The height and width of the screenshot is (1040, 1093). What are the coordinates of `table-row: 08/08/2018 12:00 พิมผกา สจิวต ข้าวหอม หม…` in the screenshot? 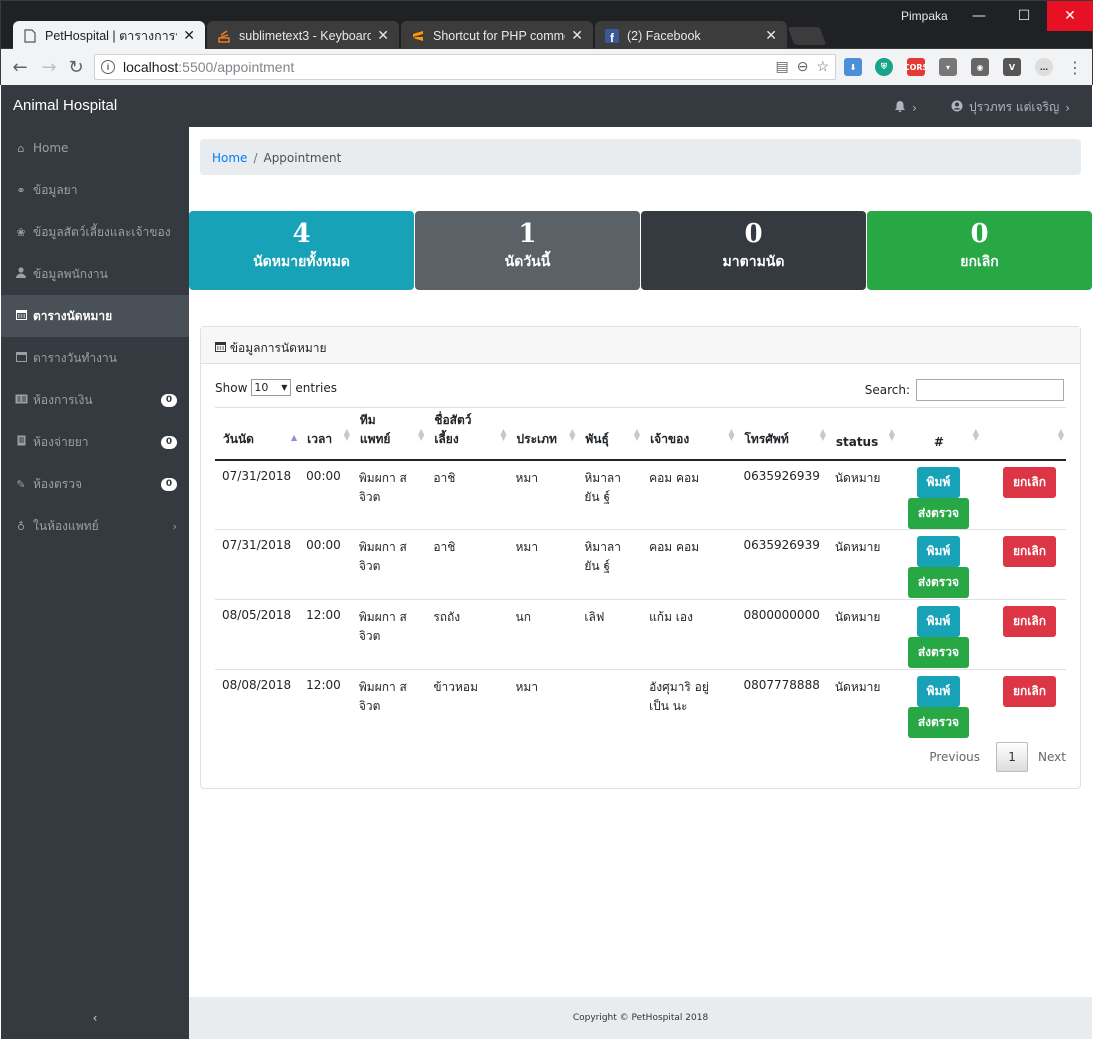 It's located at (640, 704).